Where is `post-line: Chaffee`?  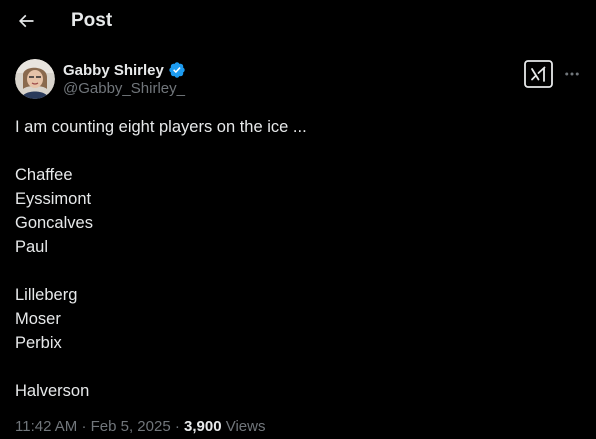 post-line: Chaffee is located at coordinates (44, 175).